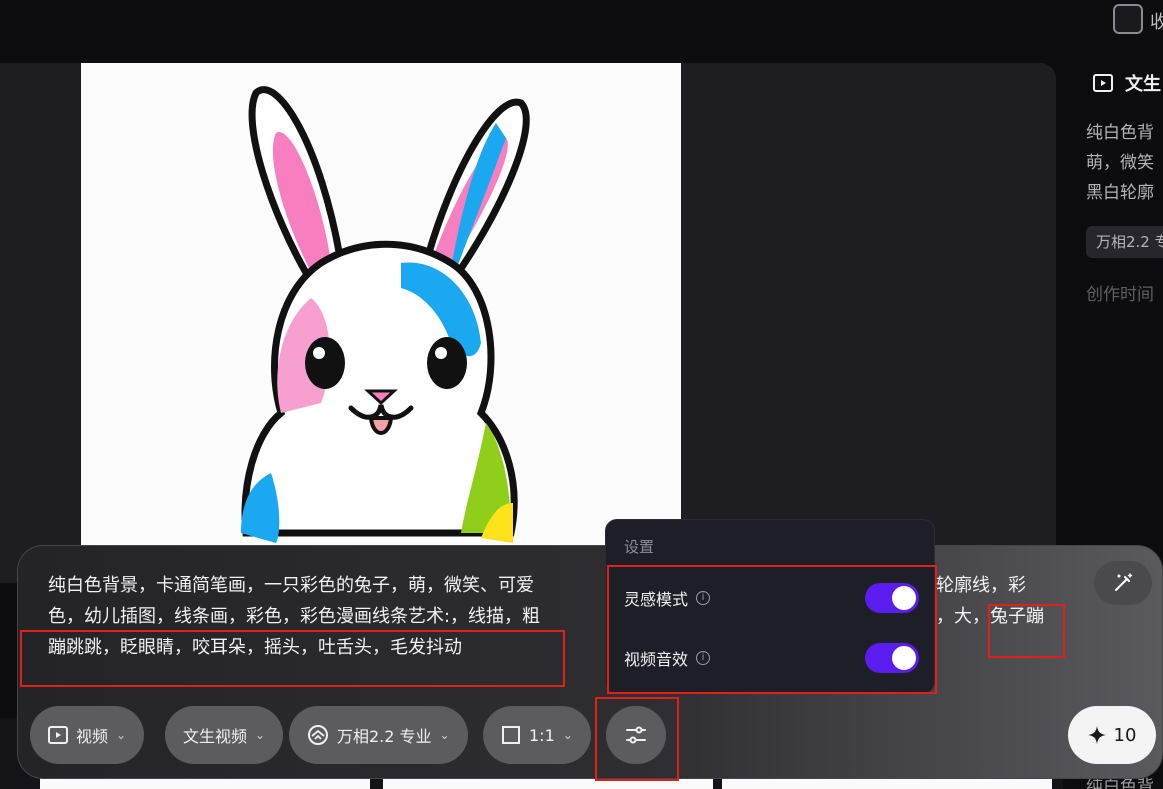  What do you see at coordinates (1120, 193) in the screenshot?
I see `detail-desc-line: 黑白轮廓` at bounding box center [1120, 193].